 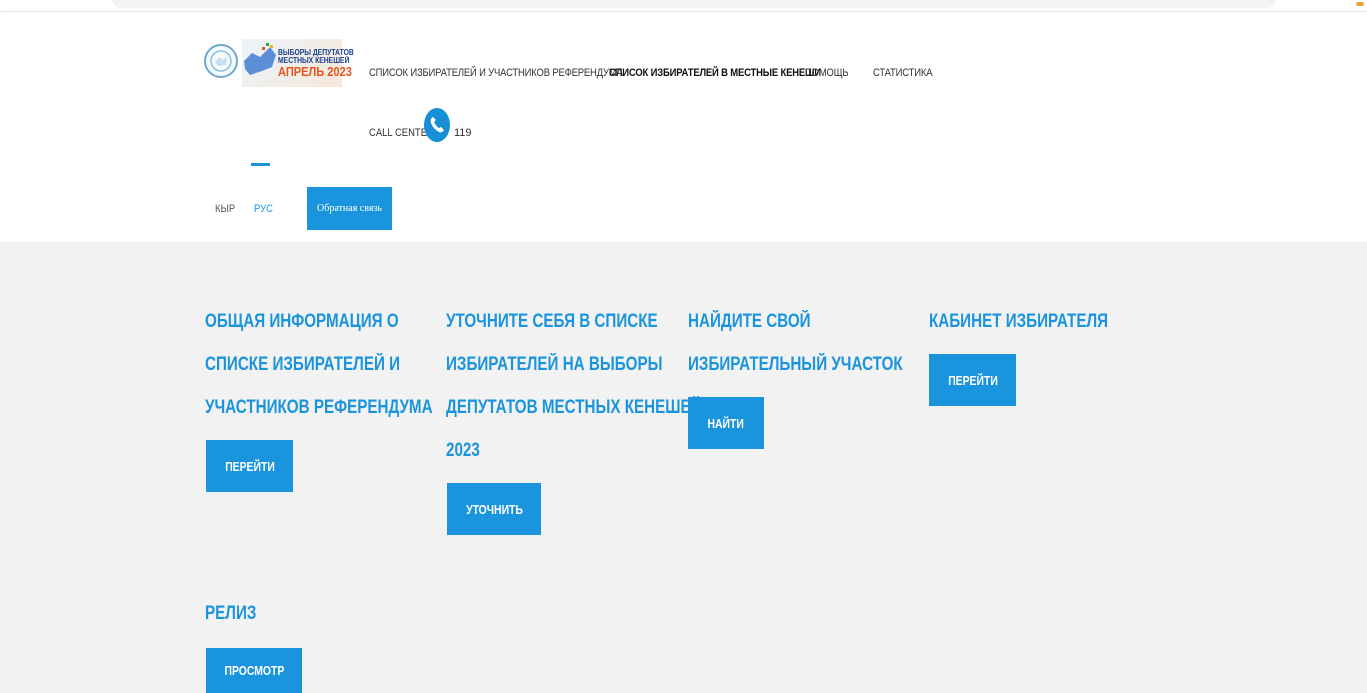 I want to click on card-title-line: УЧАСТНИКОВ РЕФЕРЕНДУМА, so click(x=319, y=407).